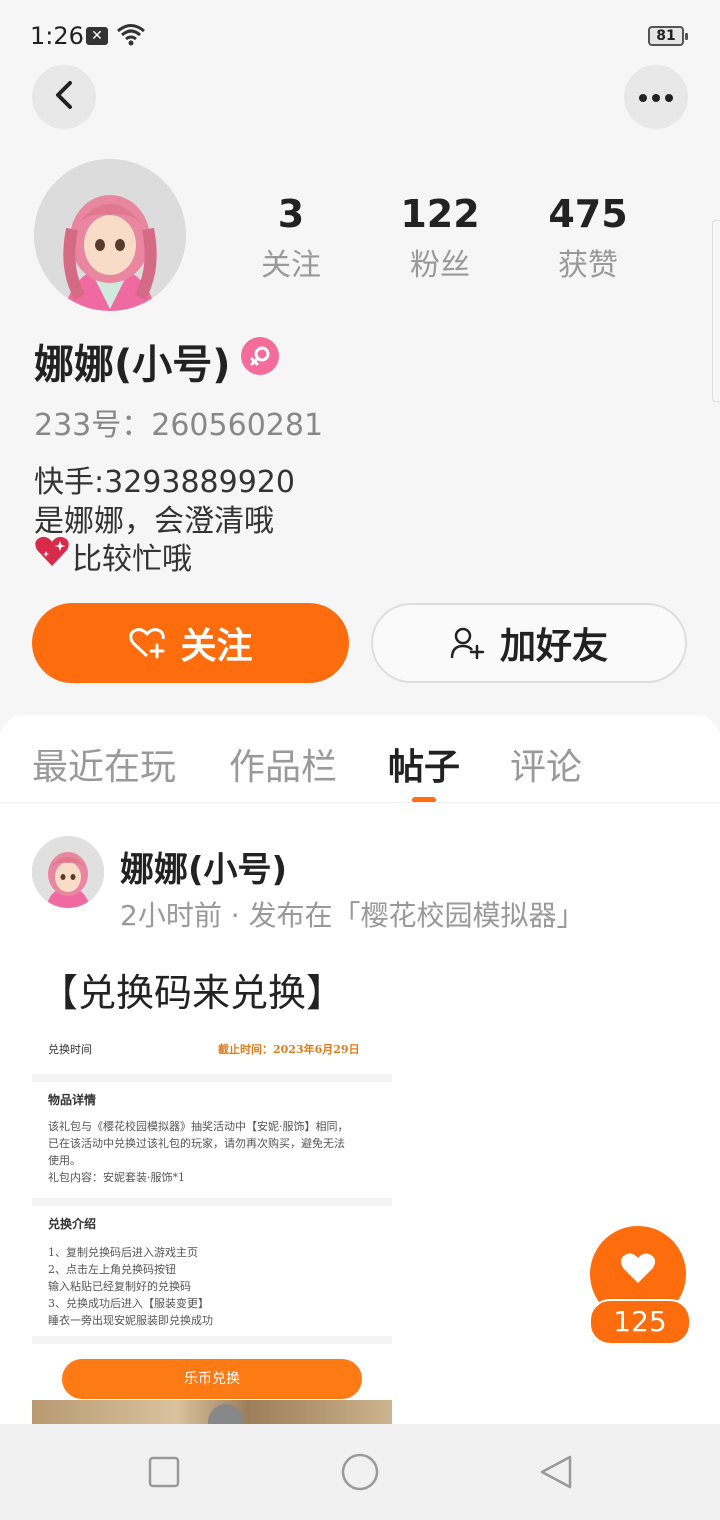 This screenshot has height=1520, width=720. What do you see at coordinates (424, 764) in the screenshot?
I see `tab-posts: 帖子` at bounding box center [424, 764].